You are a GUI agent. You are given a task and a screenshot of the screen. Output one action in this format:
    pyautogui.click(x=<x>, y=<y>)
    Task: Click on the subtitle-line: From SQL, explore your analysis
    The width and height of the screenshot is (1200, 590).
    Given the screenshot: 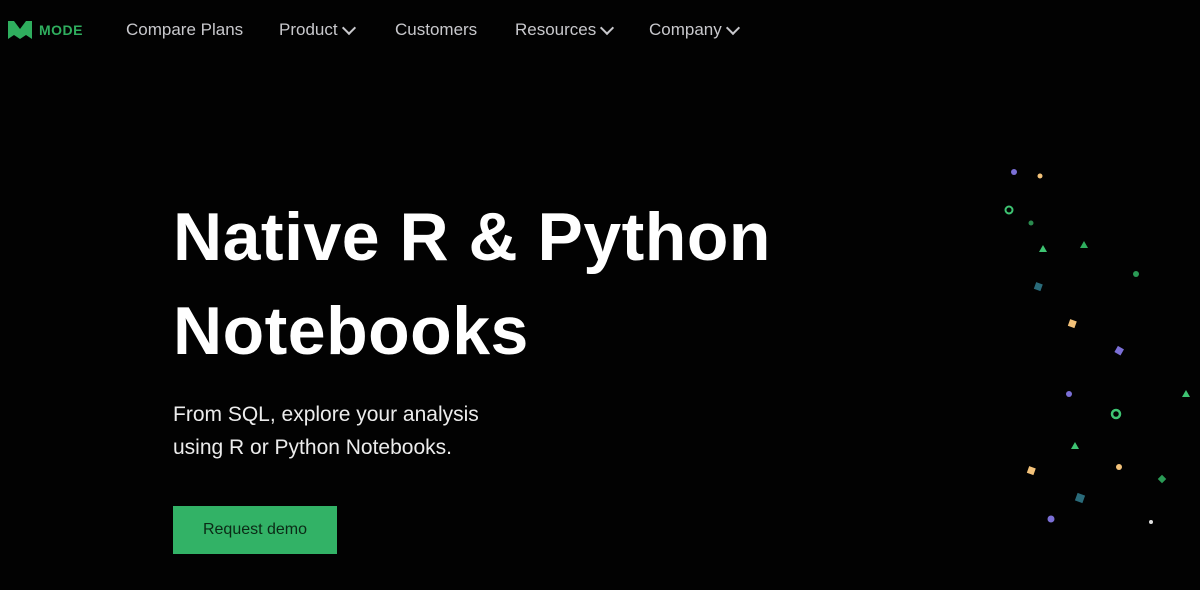 What is the action you would take?
    pyautogui.click(x=326, y=414)
    